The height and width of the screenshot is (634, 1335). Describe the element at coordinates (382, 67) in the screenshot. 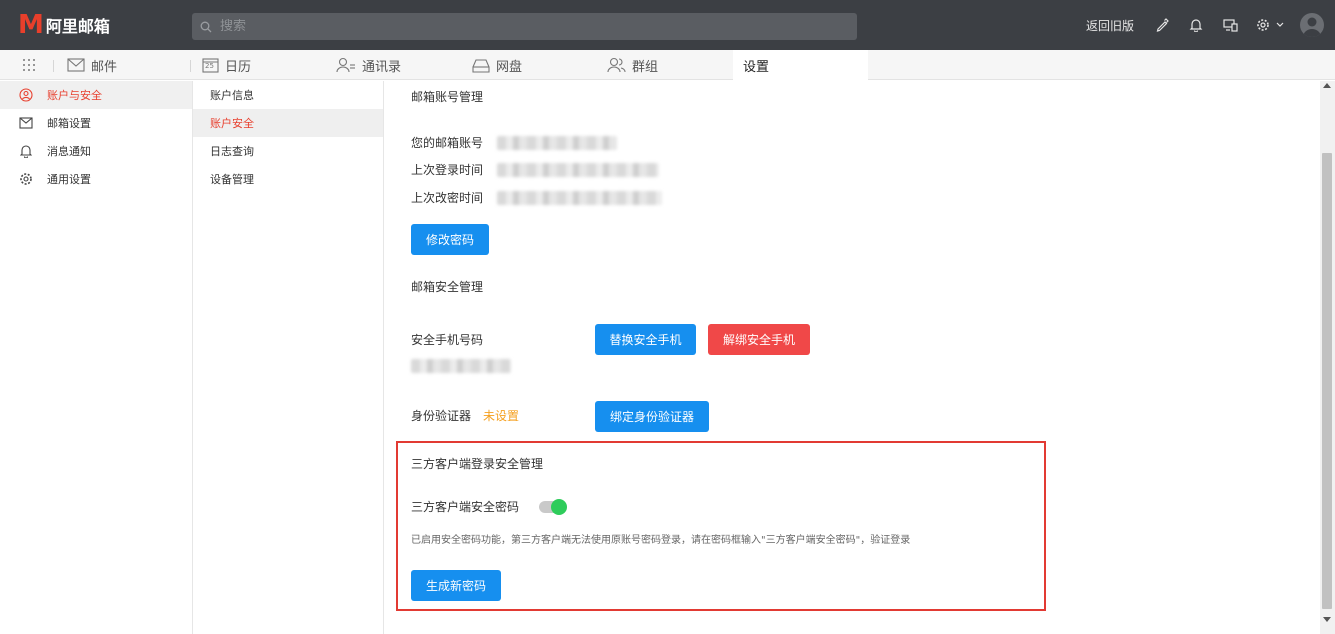

I see `tab-contacts-label: 通讯录` at that location.